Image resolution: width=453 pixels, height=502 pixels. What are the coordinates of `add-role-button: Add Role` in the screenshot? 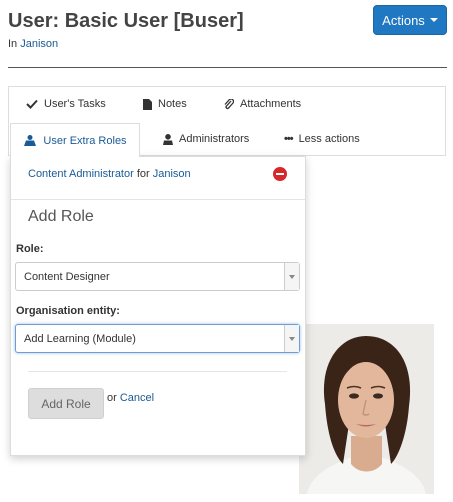 It's located at (66, 403).